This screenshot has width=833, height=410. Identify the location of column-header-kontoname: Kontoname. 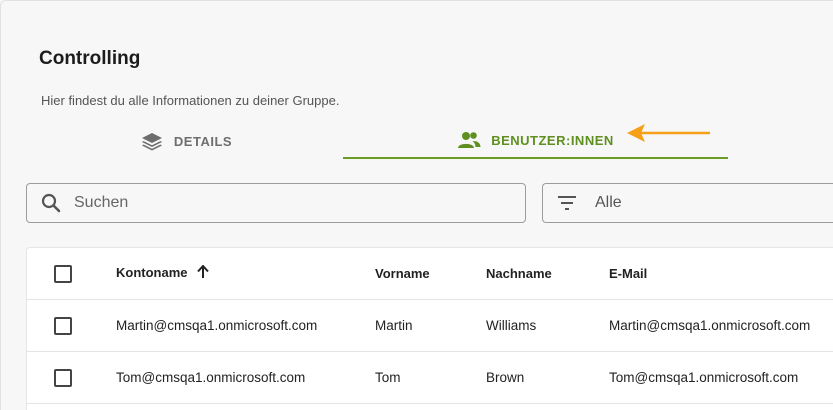
(162, 273).